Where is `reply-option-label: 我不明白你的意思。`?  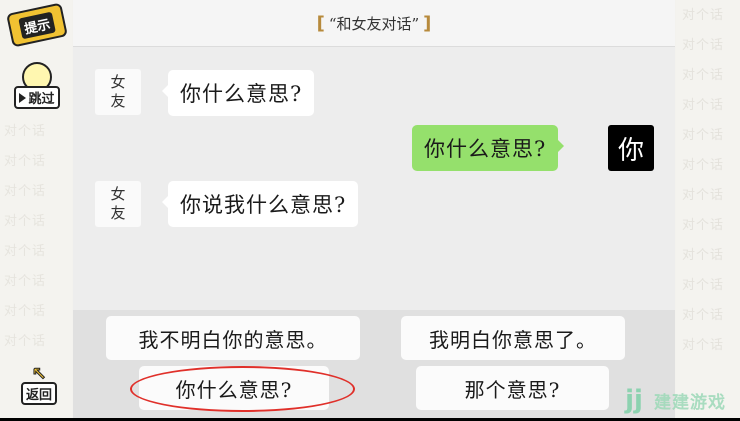 reply-option-label: 我不明白你的意思。 is located at coordinates (233, 339).